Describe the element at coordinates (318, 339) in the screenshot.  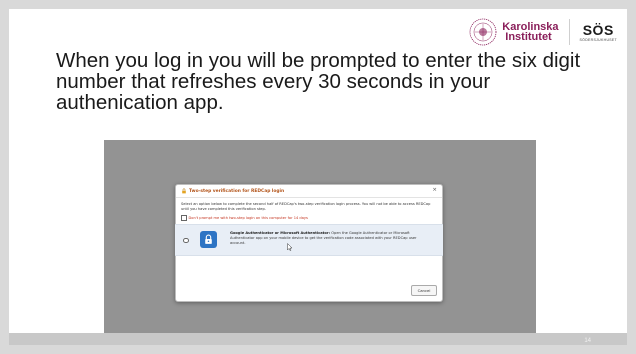
I see `slide-footer: 14` at that location.